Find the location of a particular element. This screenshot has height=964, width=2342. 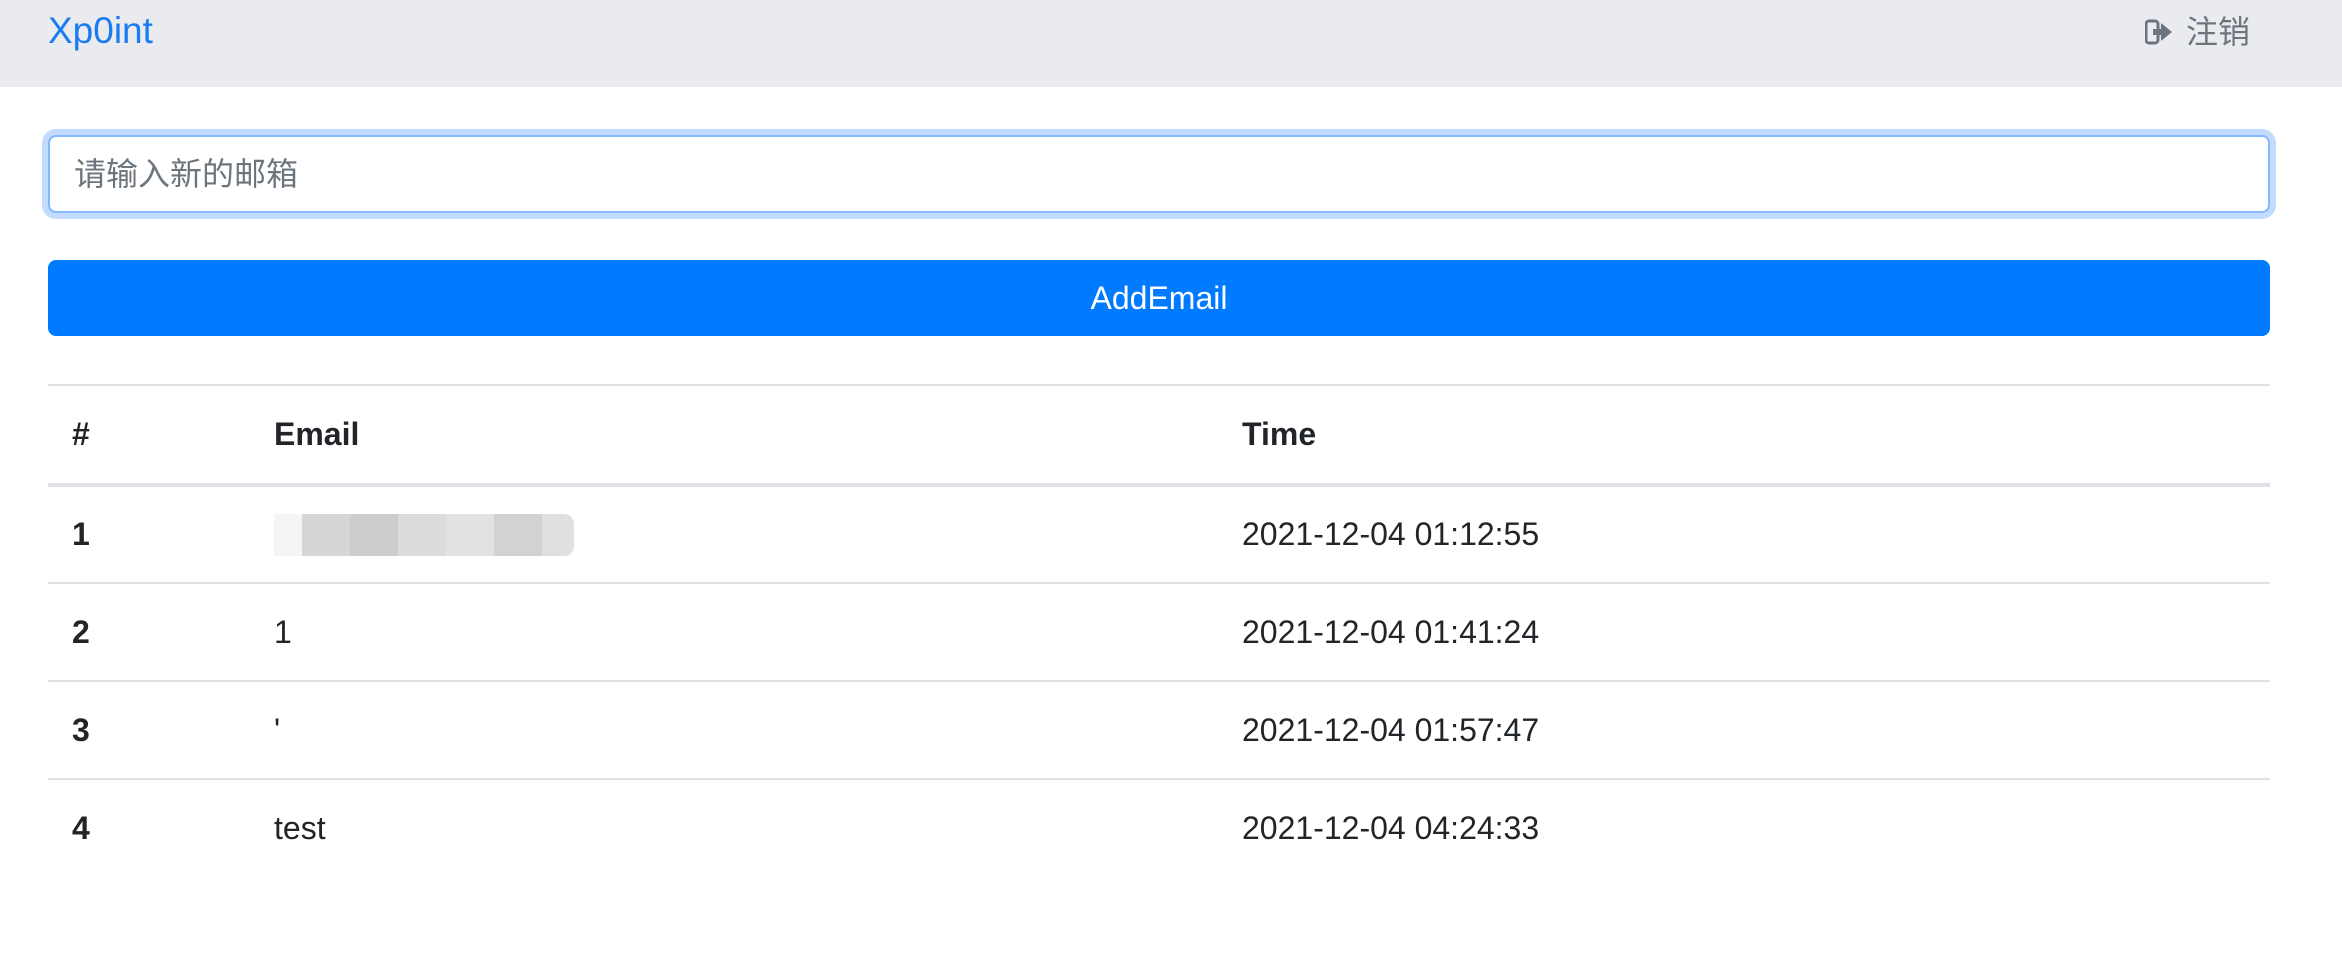

row-time: 2021-12-04 01:12:55 is located at coordinates (1391, 534).